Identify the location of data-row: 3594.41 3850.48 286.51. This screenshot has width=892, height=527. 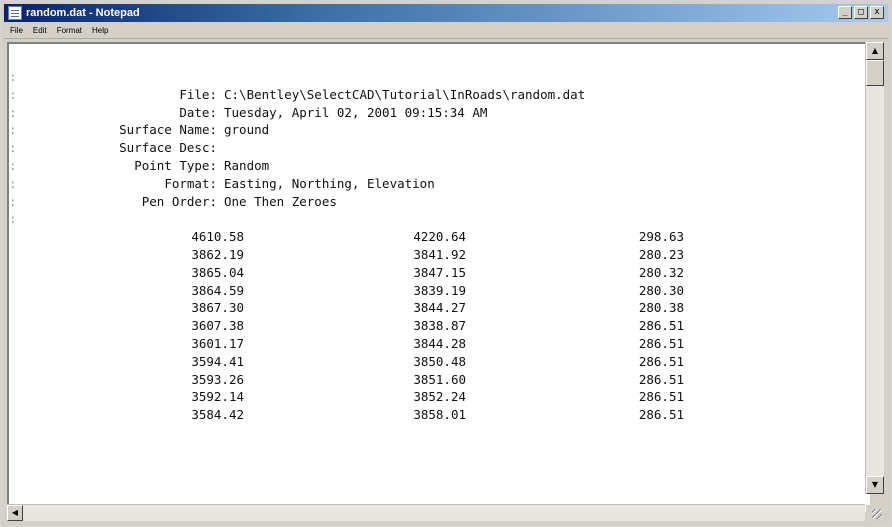
(346, 362).